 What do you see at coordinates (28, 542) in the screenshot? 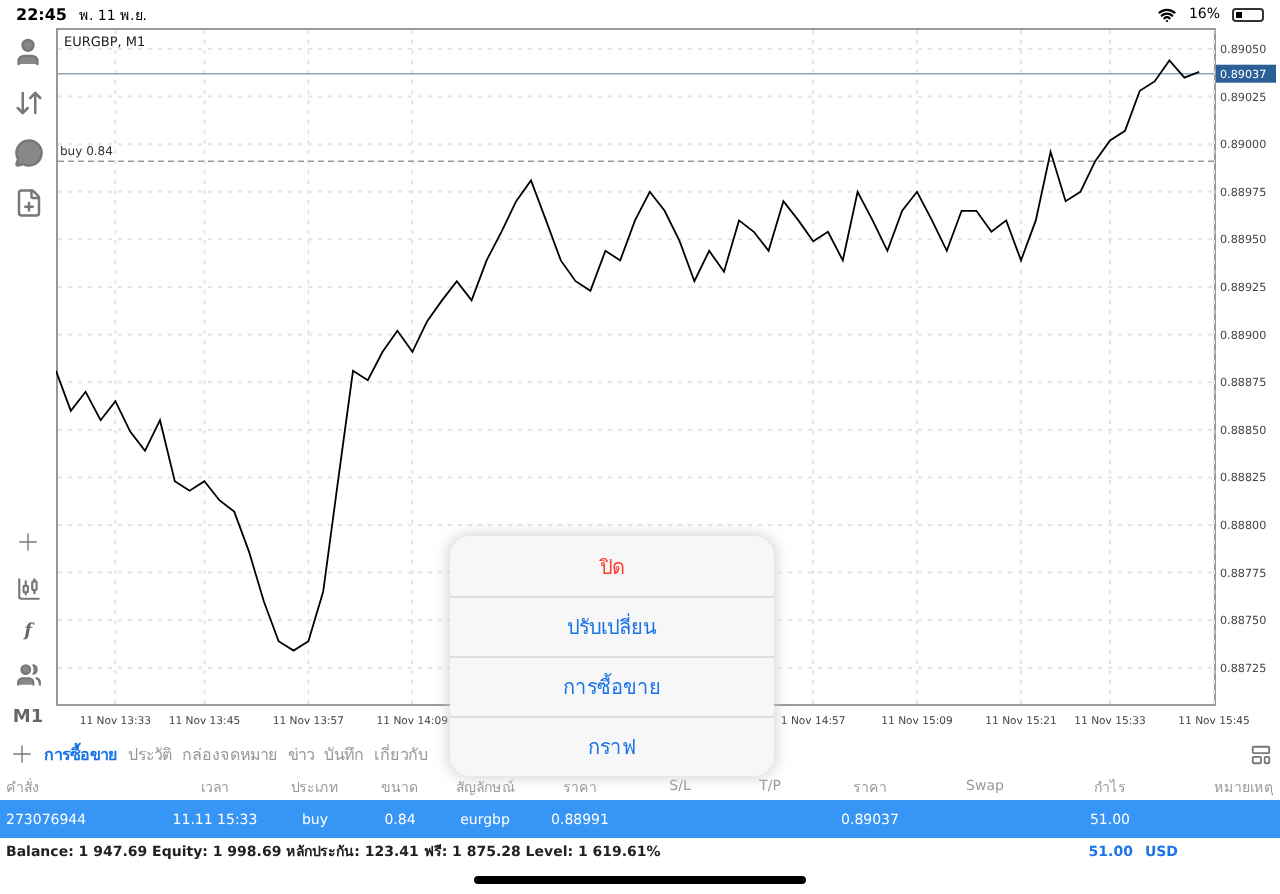
I see `crosshair-icon` at bounding box center [28, 542].